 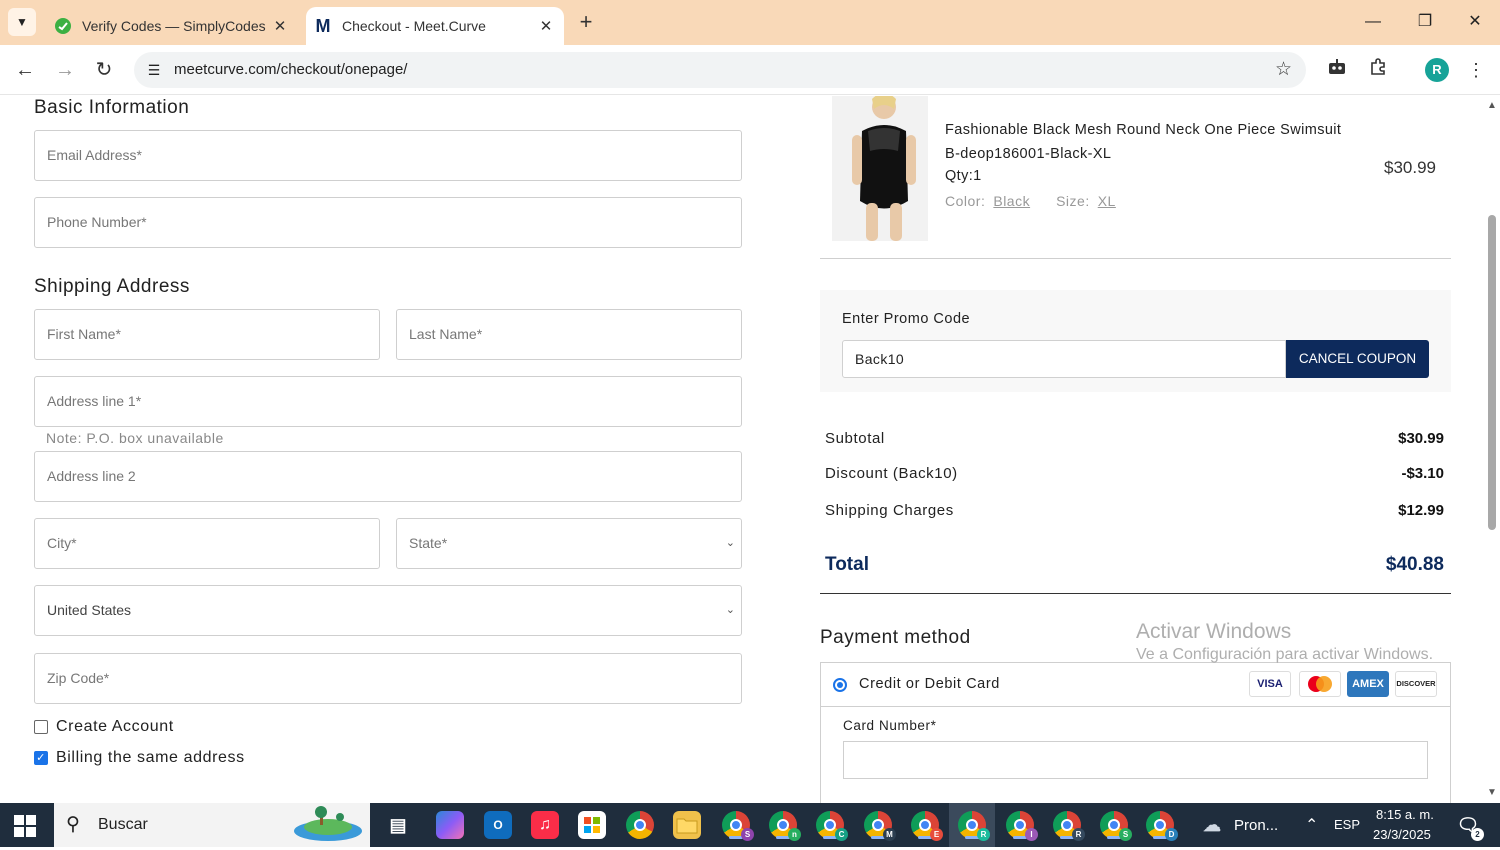 I want to click on forward-arrow-icon: →, so click(x=65, y=70).